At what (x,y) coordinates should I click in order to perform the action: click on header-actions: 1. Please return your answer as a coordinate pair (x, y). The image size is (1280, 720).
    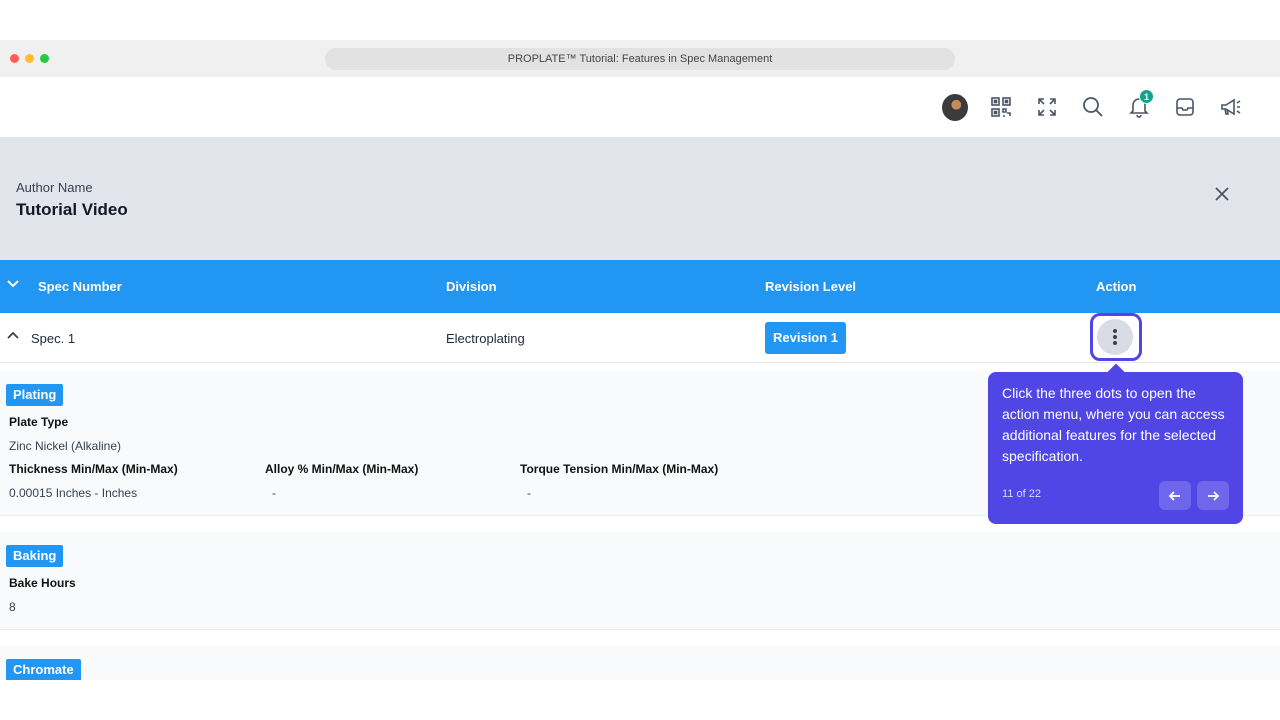
    Looking at the image, I should click on (1093, 105).